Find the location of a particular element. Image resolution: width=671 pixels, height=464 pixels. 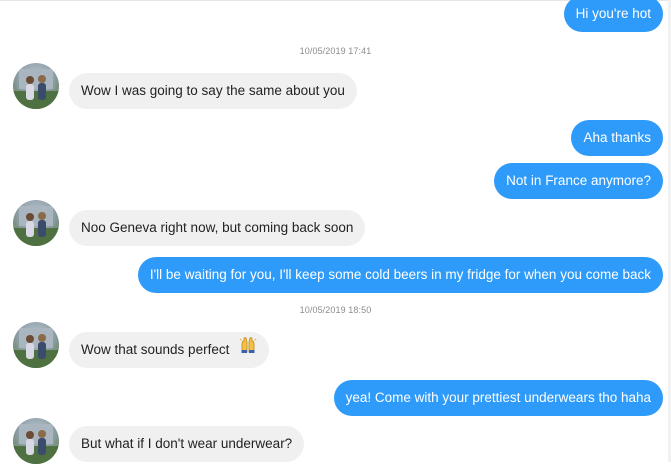

timestamp: 10/05/2019 18:50 is located at coordinates (335, 310).